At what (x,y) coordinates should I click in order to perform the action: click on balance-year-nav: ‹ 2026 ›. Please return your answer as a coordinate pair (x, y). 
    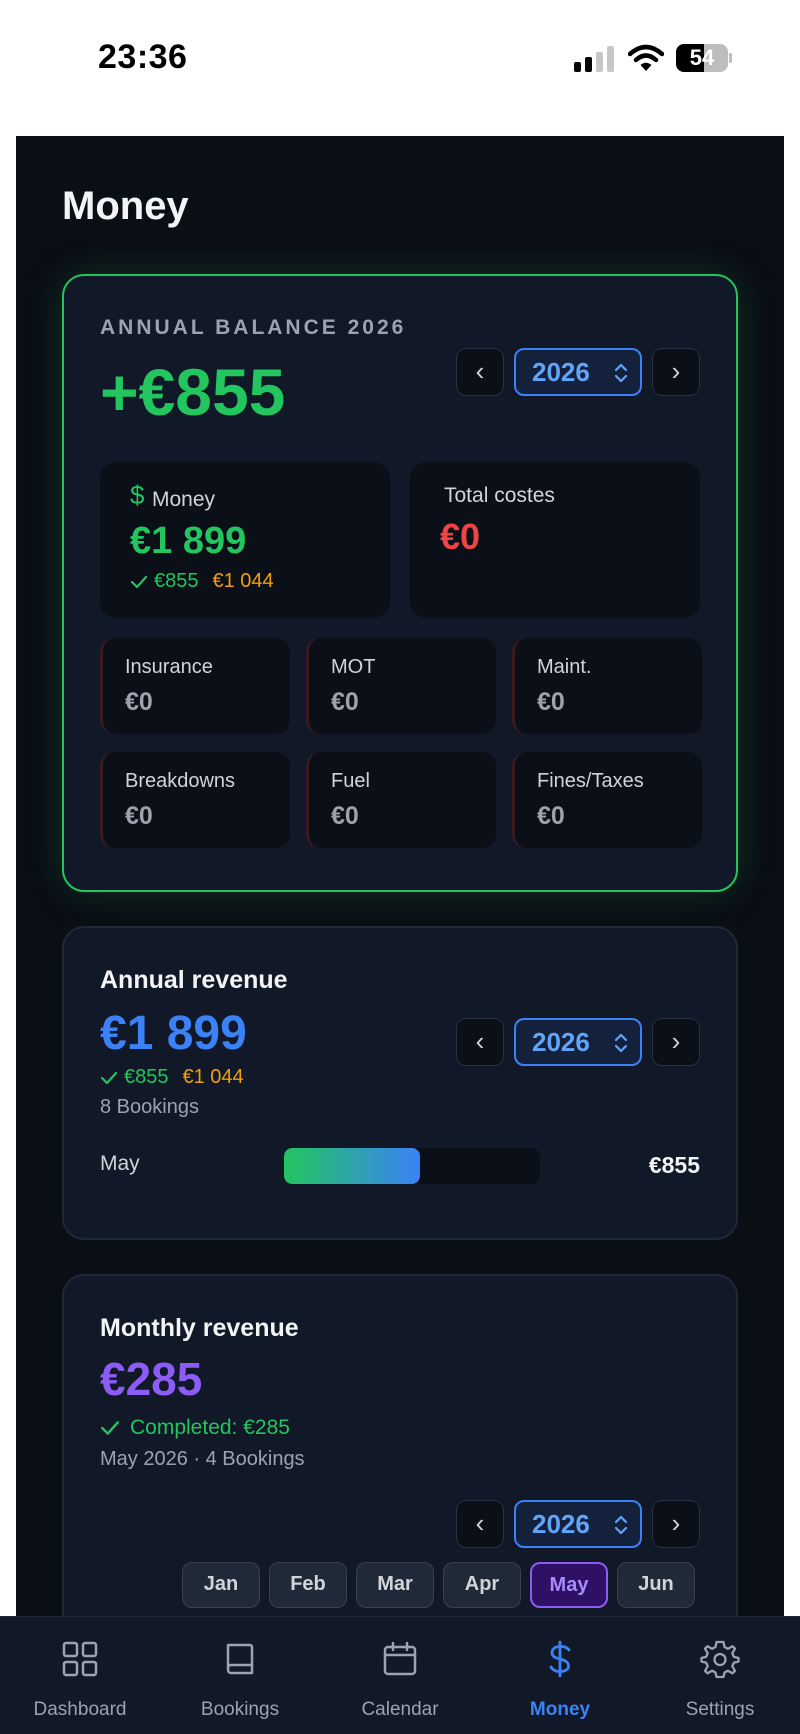
    Looking at the image, I should click on (578, 372).